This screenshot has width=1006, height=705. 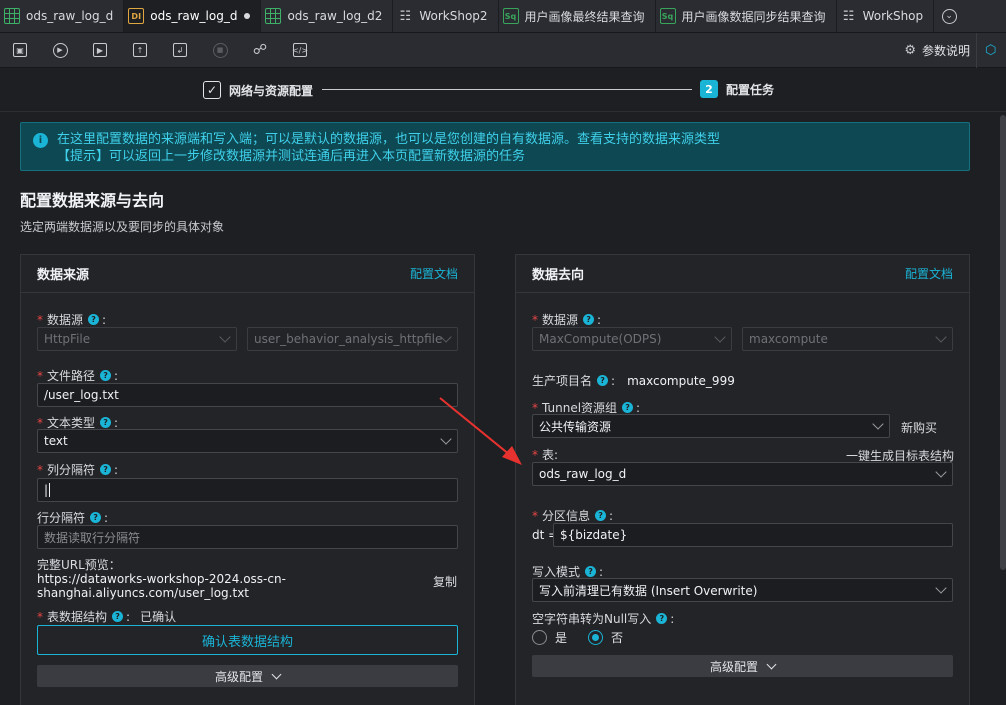 I want to click on empty-to-null-label: 空字符串转为Null写入?:, so click(x=603, y=619).